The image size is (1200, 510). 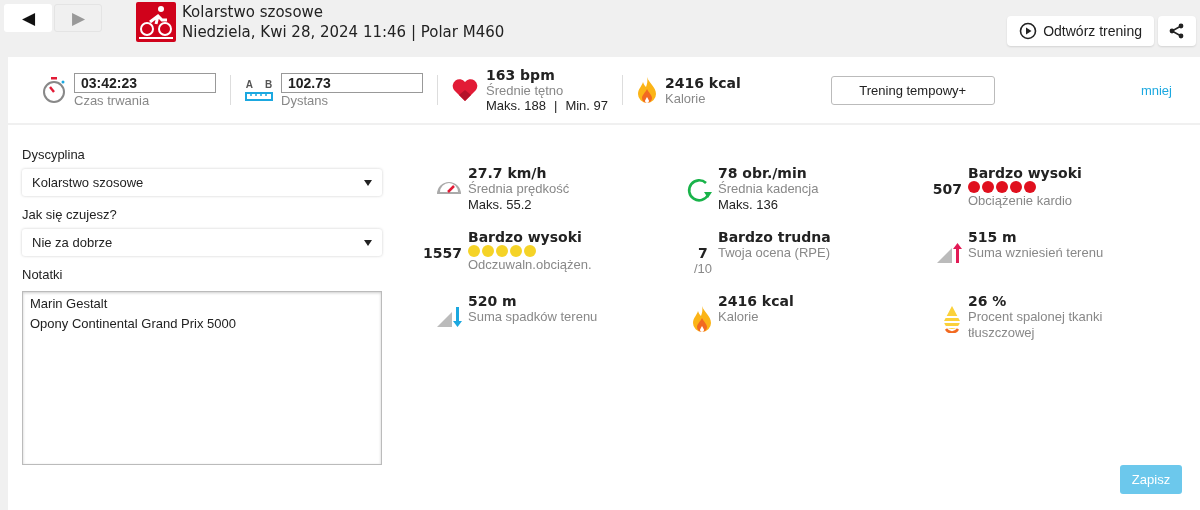 I want to click on feeling-dropdown: Nie za dobrze, so click(x=202, y=242).